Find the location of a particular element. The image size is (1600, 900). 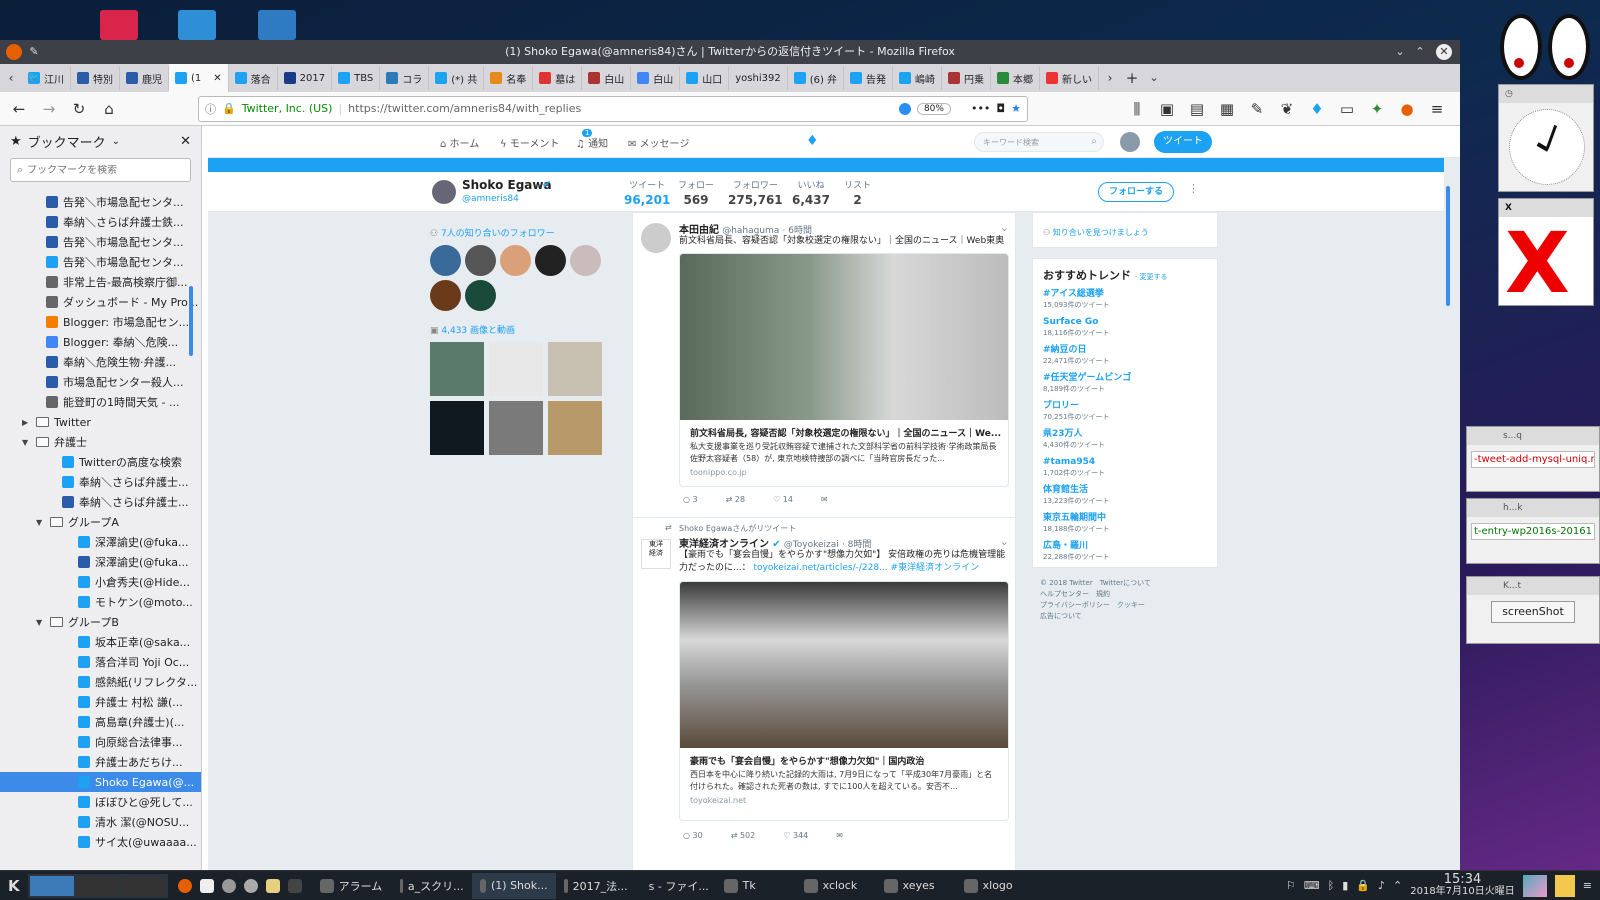

tweet-button: ツイート is located at coordinates (1183, 142).